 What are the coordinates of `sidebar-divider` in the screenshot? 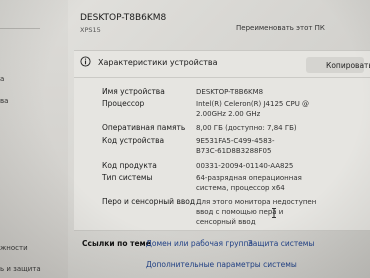 It's located at (20, 28).